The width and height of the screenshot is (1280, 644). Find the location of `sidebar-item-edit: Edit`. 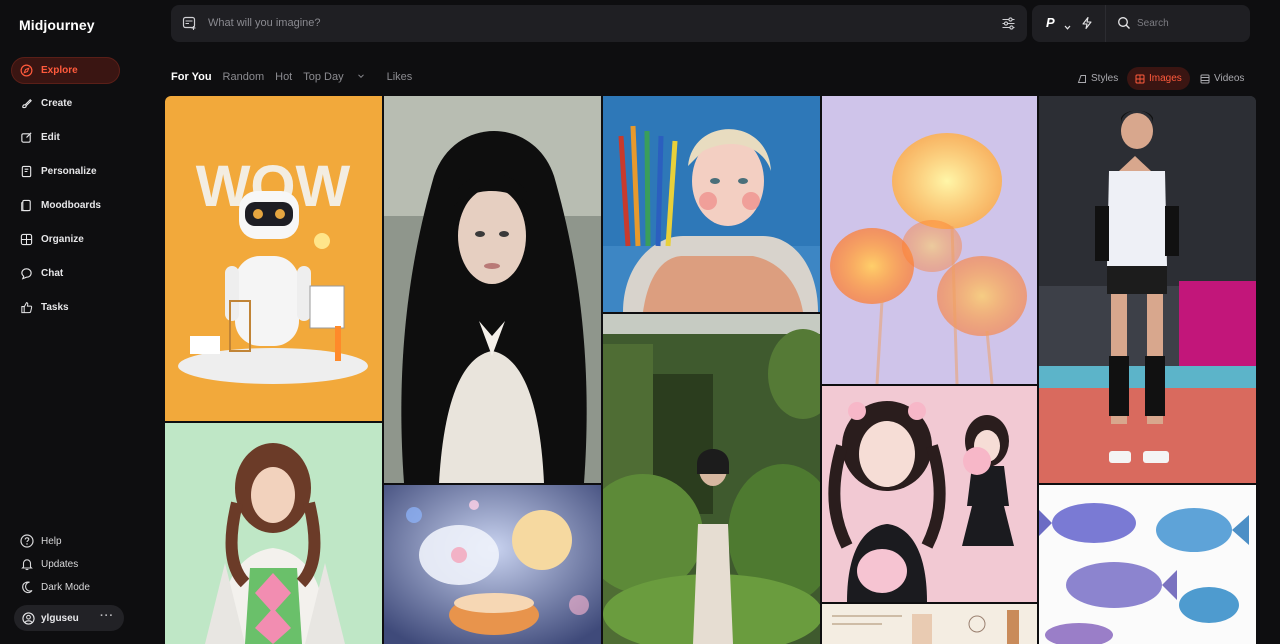

sidebar-item-edit: Edit is located at coordinates (65, 137).